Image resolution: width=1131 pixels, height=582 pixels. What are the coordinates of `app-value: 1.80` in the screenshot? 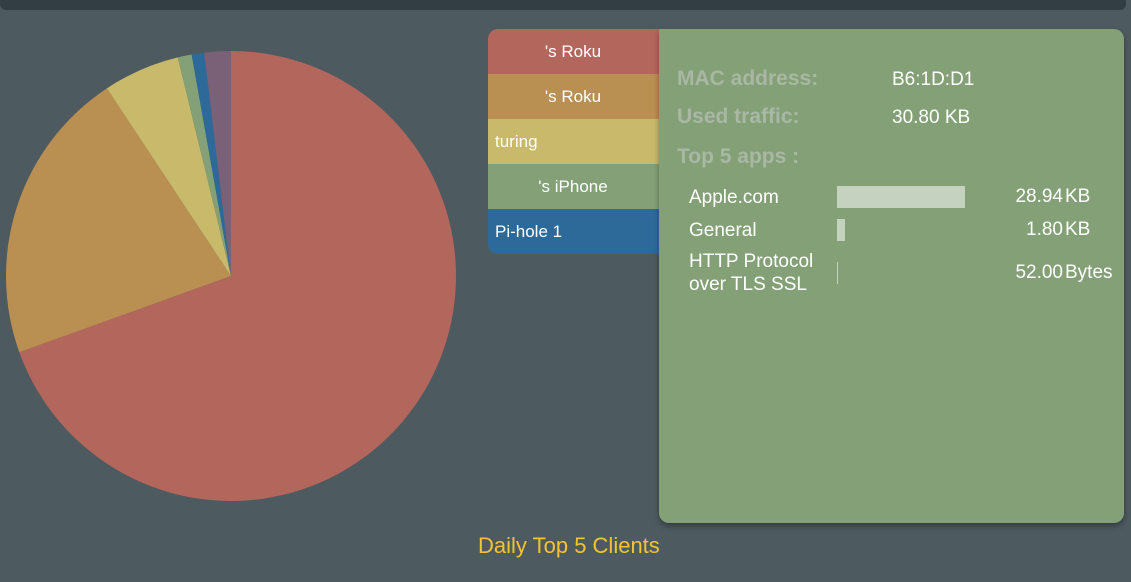 It's located at (1044, 229).